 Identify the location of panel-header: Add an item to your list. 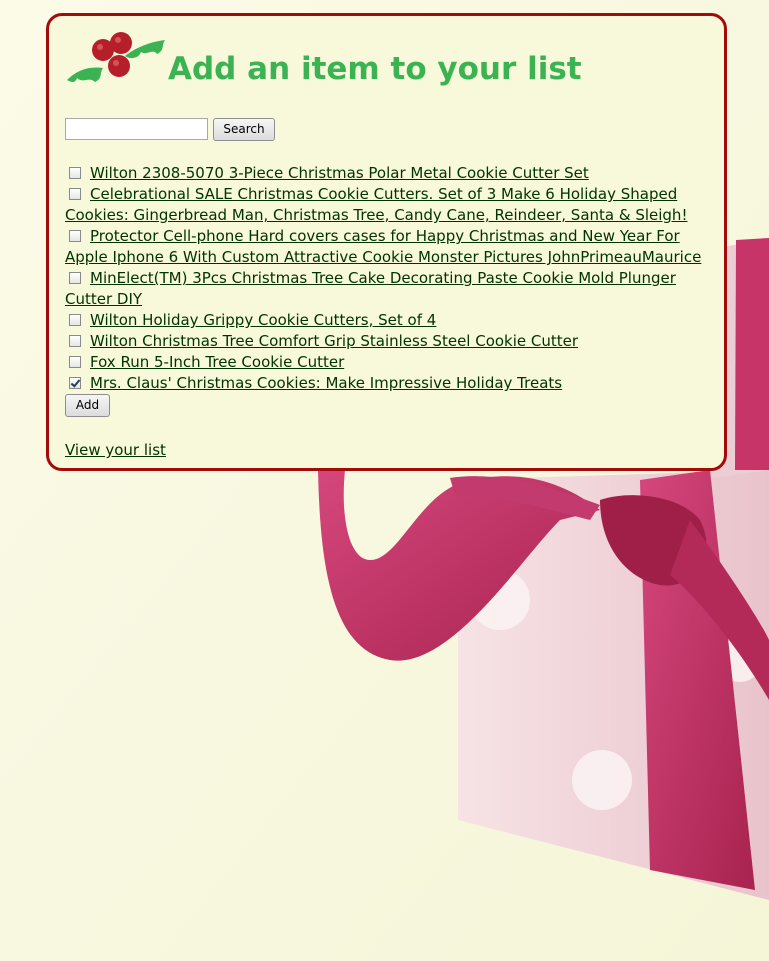
(385, 65).